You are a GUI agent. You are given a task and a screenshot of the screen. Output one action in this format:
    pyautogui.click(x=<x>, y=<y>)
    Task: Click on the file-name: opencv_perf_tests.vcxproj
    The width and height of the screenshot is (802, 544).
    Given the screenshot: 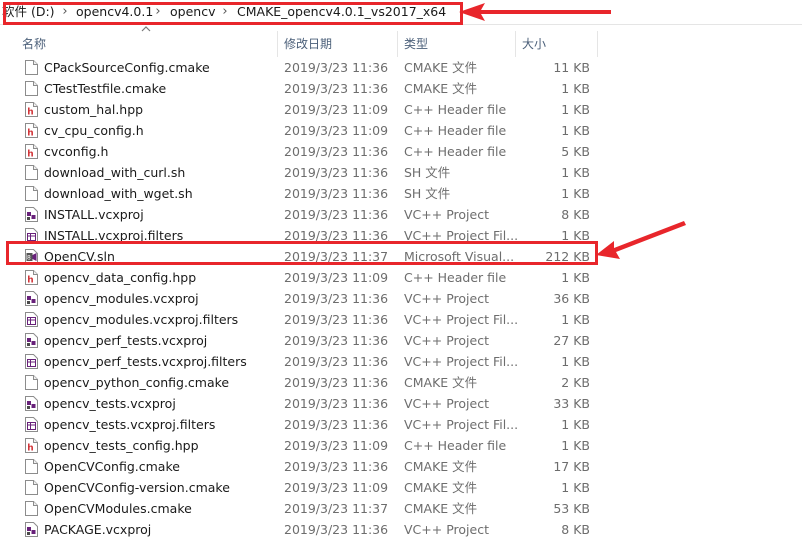 What is the action you would take?
    pyautogui.click(x=126, y=340)
    